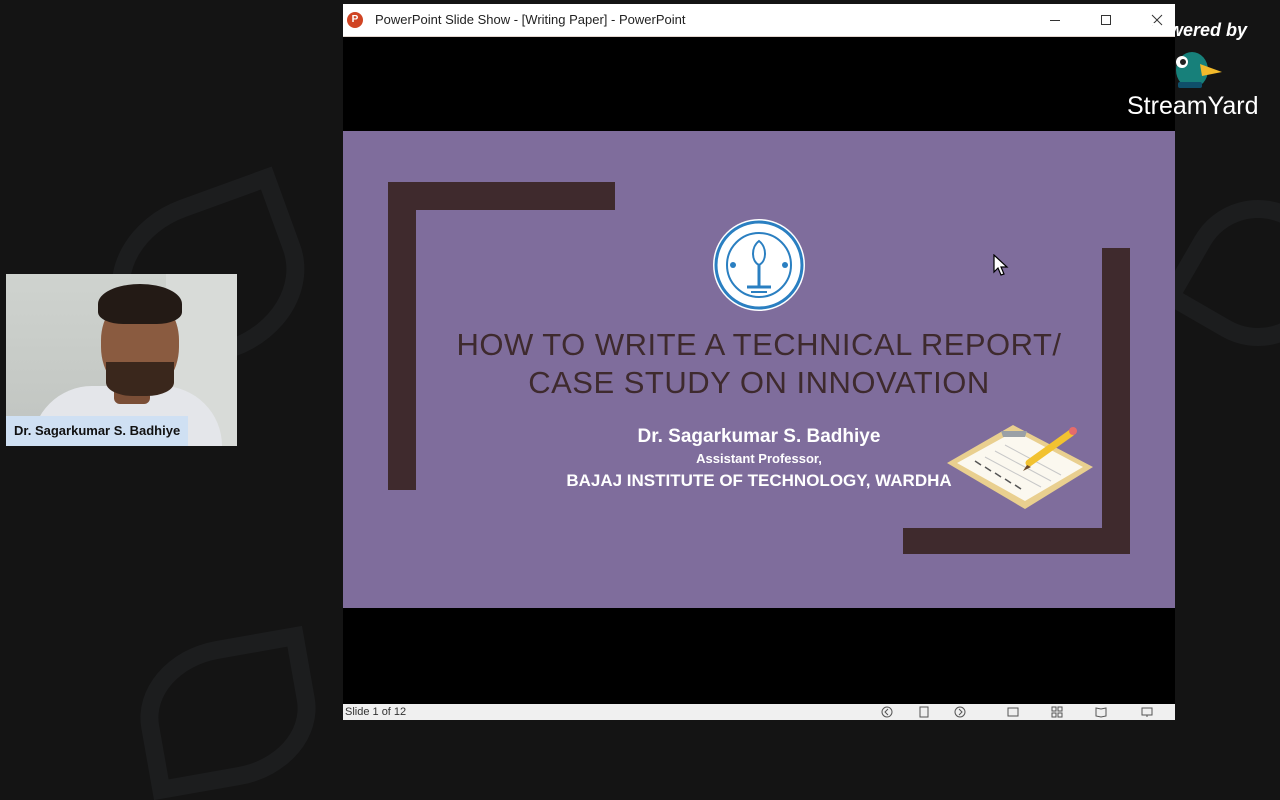 Image resolution: width=1280 pixels, height=800 pixels. What do you see at coordinates (1013, 712) in the screenshot?
I see `normal-view-button` at bounding box center [1013, 712].